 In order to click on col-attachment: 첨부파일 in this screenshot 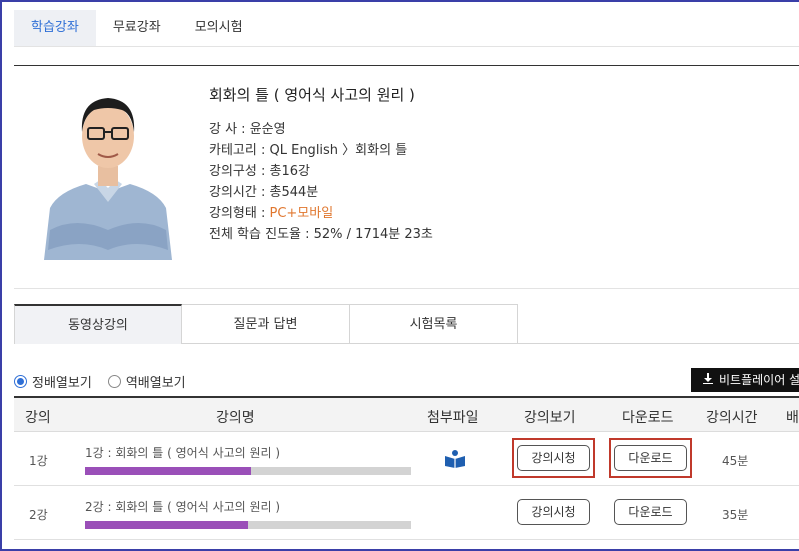, I will do `click(453, 418)`.